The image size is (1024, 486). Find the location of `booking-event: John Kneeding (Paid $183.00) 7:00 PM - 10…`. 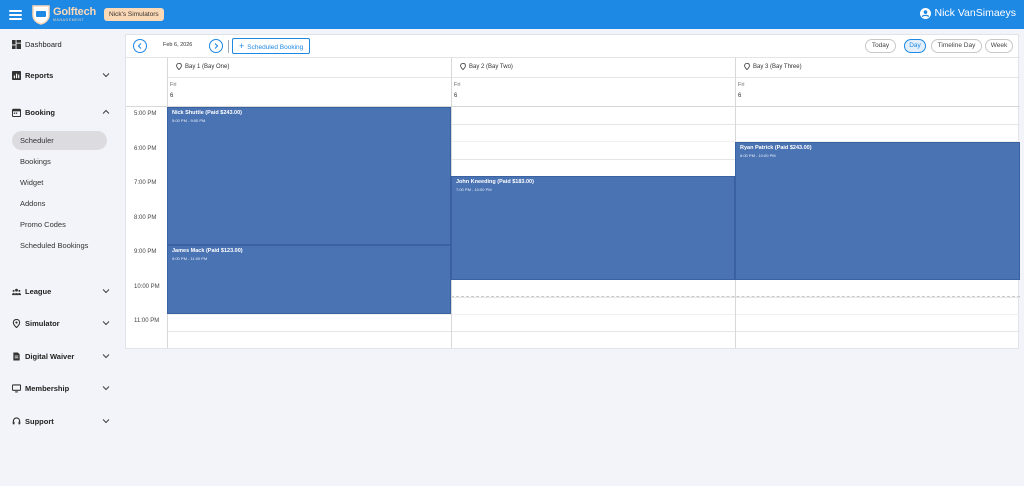

booking-event: John Kneeding (Paid $183.00) 7:00 PM - 10… is located at coordinates (593, 228).